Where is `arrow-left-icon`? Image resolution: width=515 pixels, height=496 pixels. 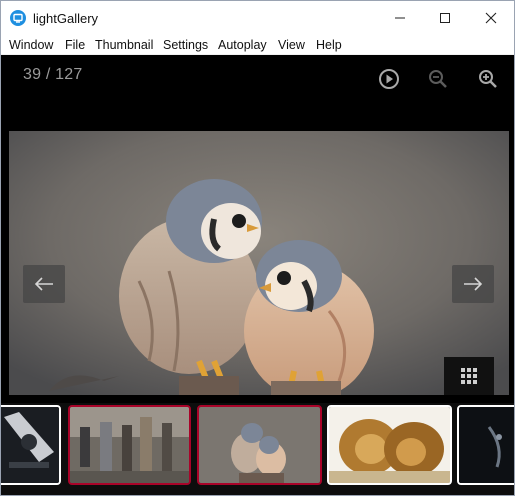 arrow-left-icon is located at coordinates (43, 284).